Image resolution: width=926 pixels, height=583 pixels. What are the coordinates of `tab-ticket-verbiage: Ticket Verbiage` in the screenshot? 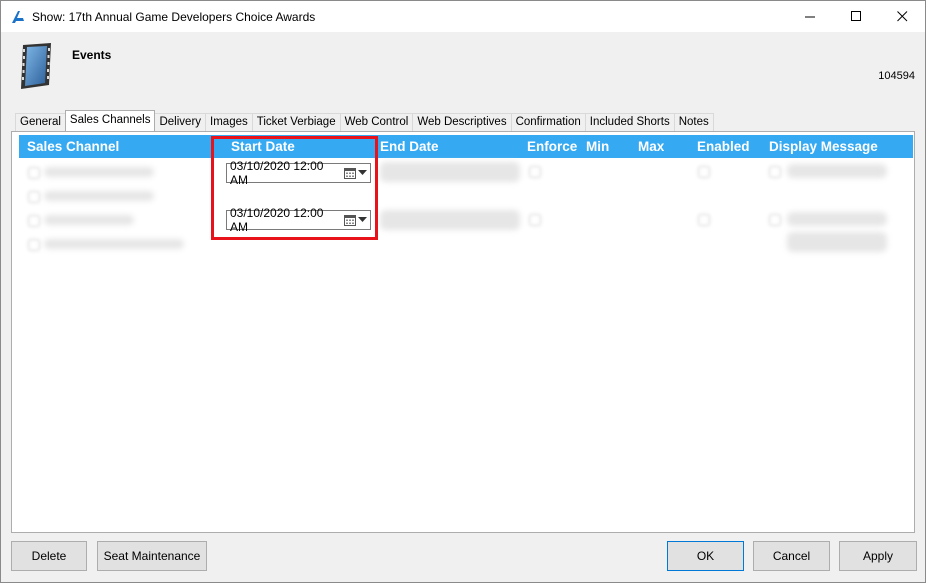 It's located at (296, 122).